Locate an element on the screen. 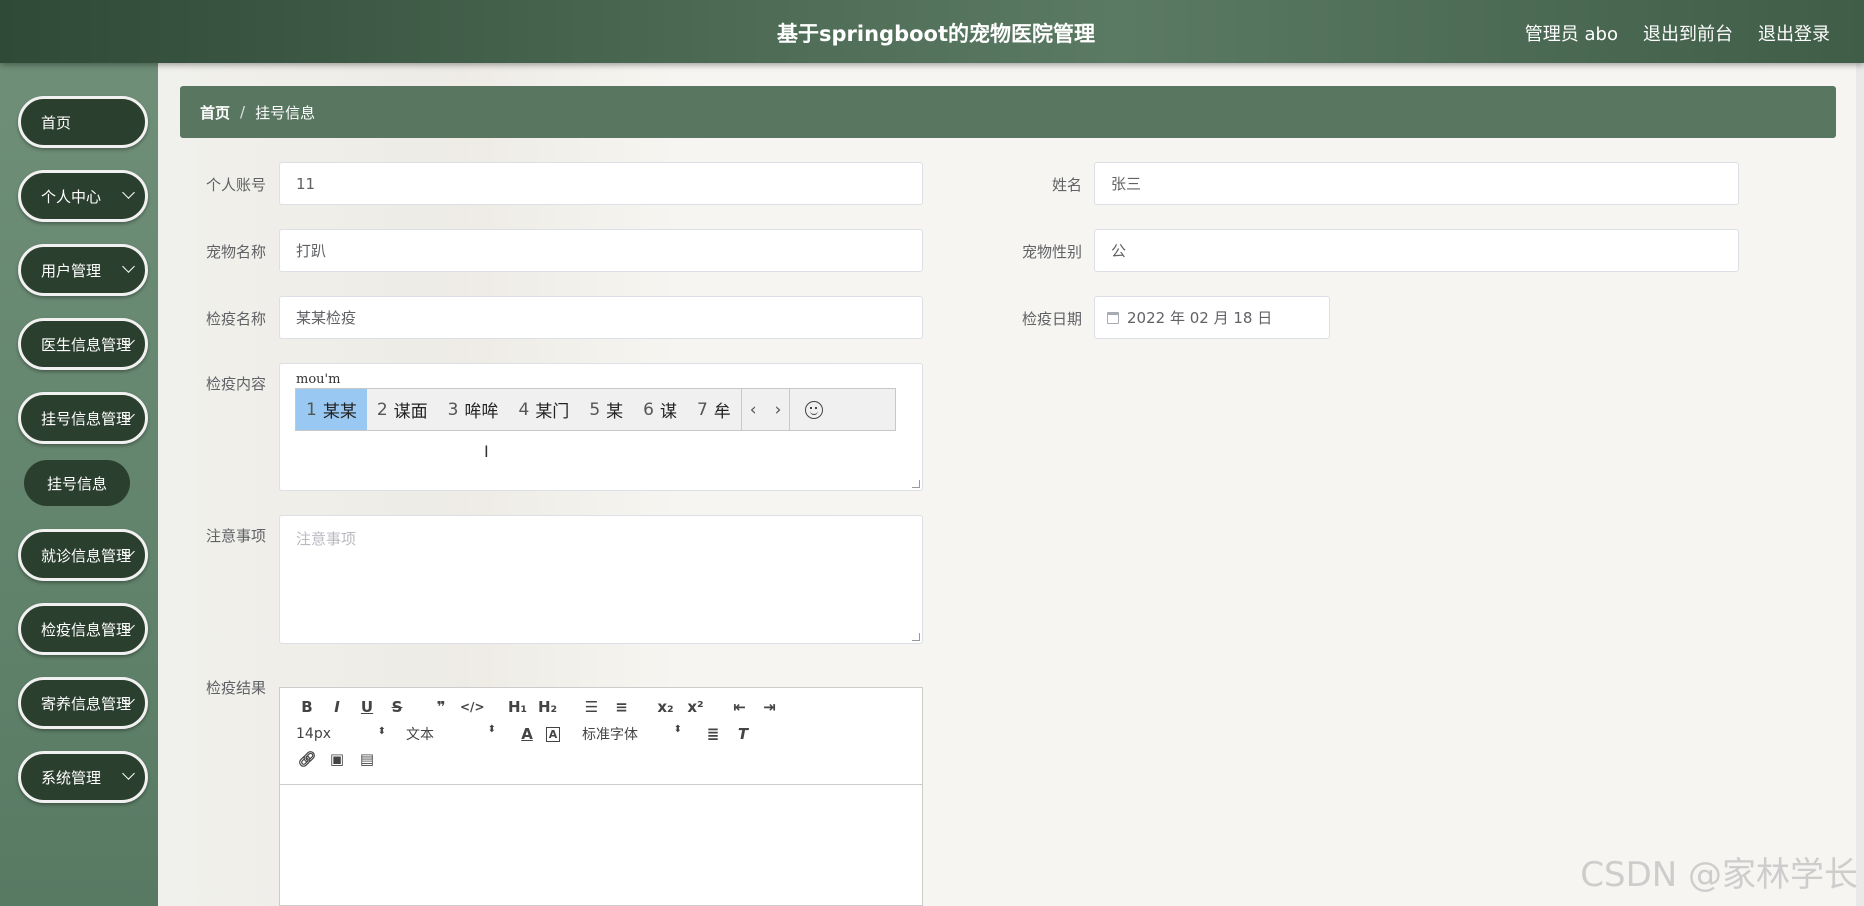 The image size is (1864, 906). heading1-icon: H₁ is located at coordinates (518, 707).